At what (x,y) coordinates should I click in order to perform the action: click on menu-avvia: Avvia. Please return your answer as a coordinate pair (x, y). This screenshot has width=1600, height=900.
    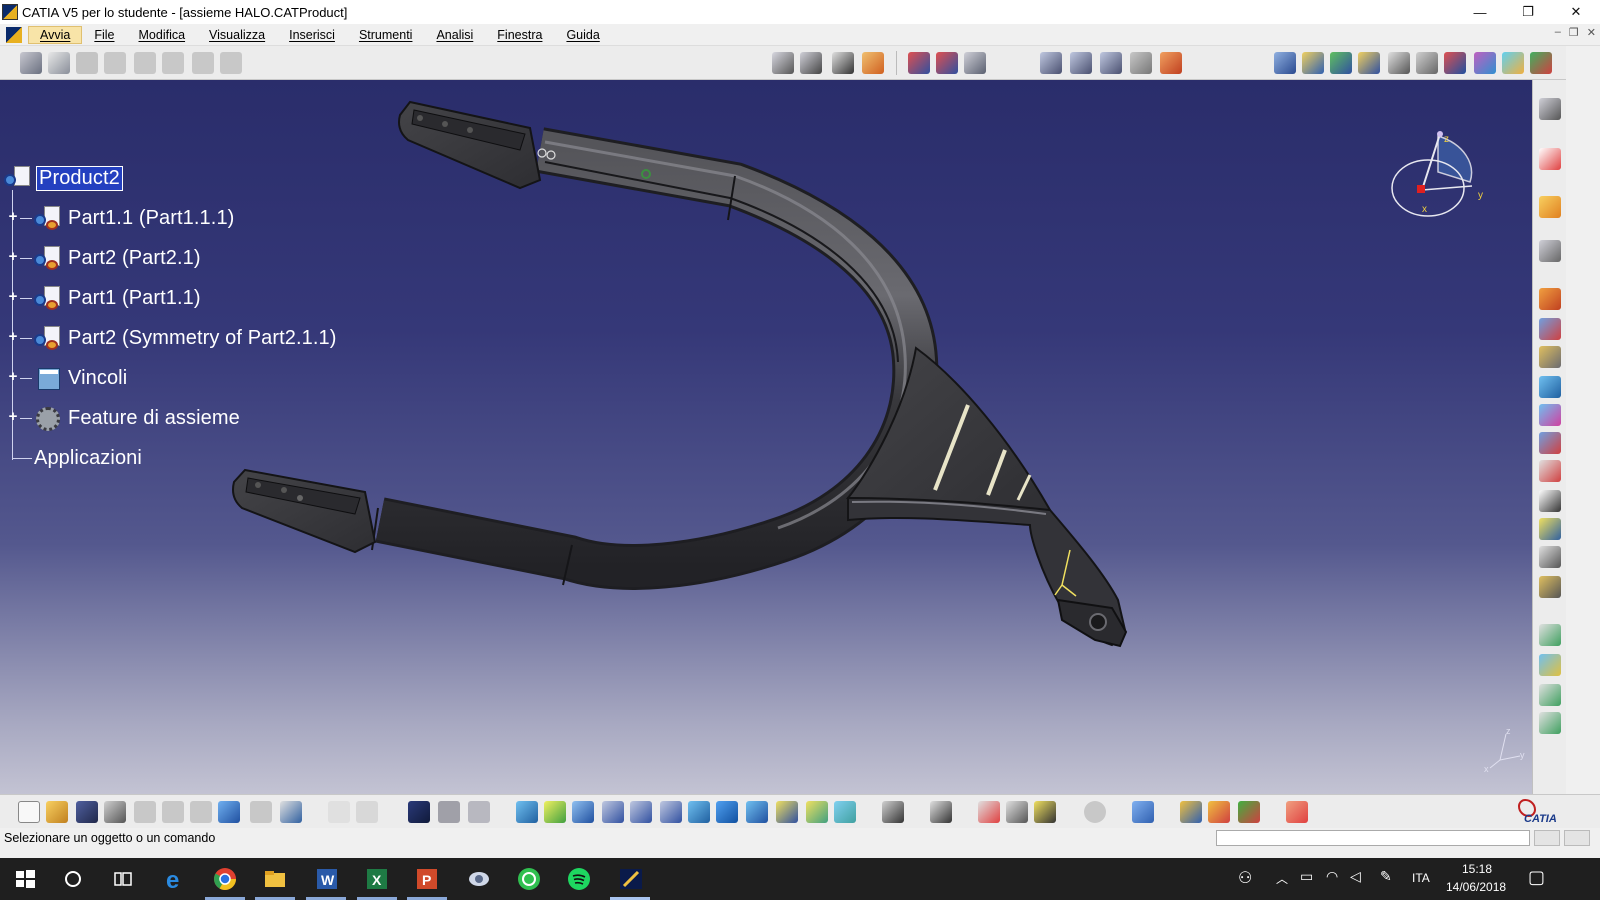
    Looking at the image, I should click on (55, 34).